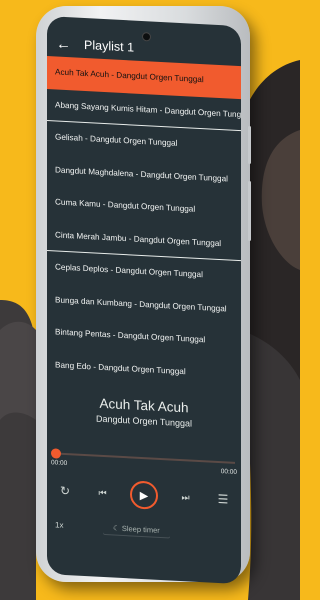  What do you see at coordinates (228, 472) in the screenshot?
I see `total-time: 00:00` at bounding box center [228, 472].